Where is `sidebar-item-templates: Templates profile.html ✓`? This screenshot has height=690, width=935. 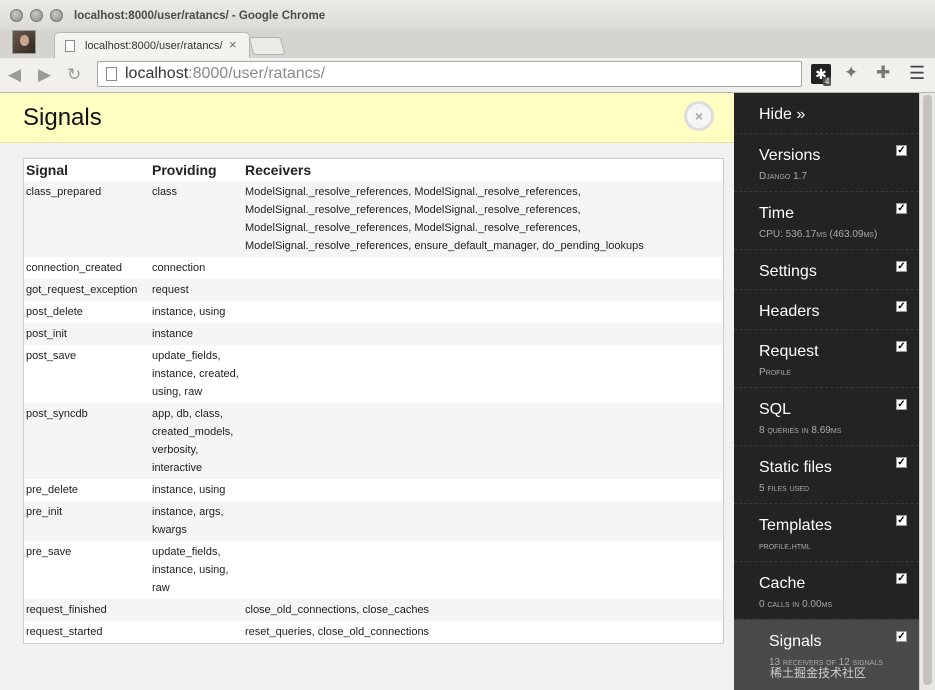
sidebar-item-templates: Templates profile.html ✓ is located at coordinates (826, 532).